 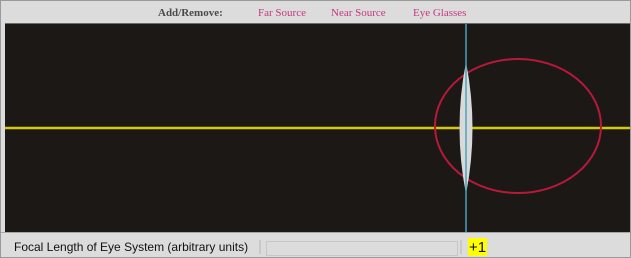 I want to click on eye-glasses-link: Eye Glasses, so click(x=439, y=13).